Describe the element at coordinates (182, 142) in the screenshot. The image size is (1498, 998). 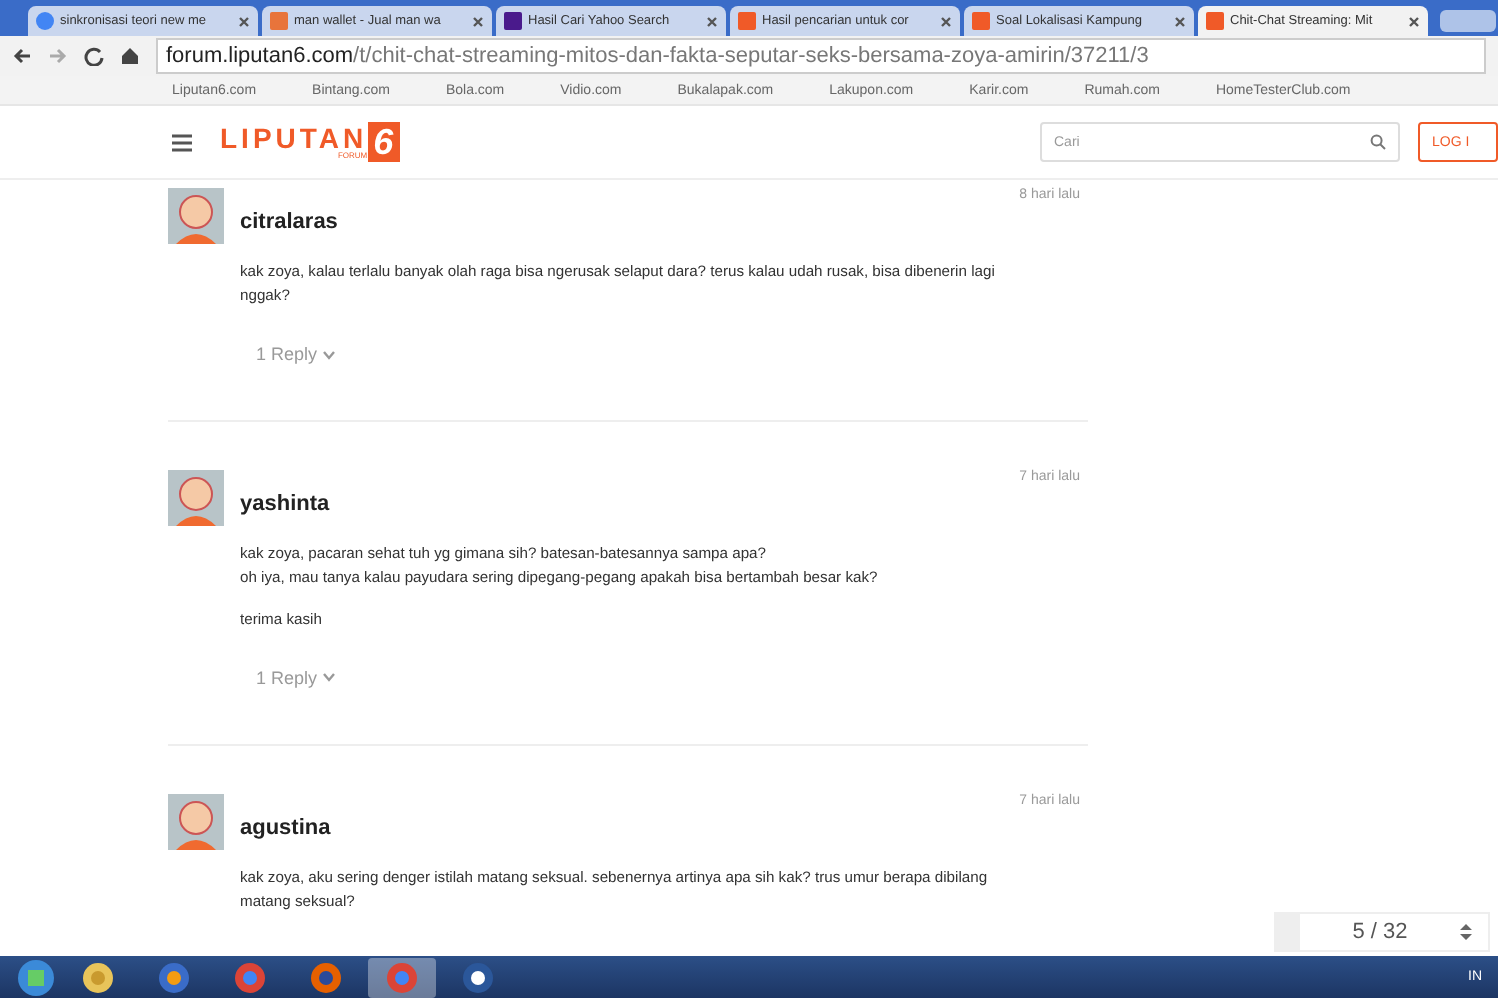
I see `menu-icon` at that location.